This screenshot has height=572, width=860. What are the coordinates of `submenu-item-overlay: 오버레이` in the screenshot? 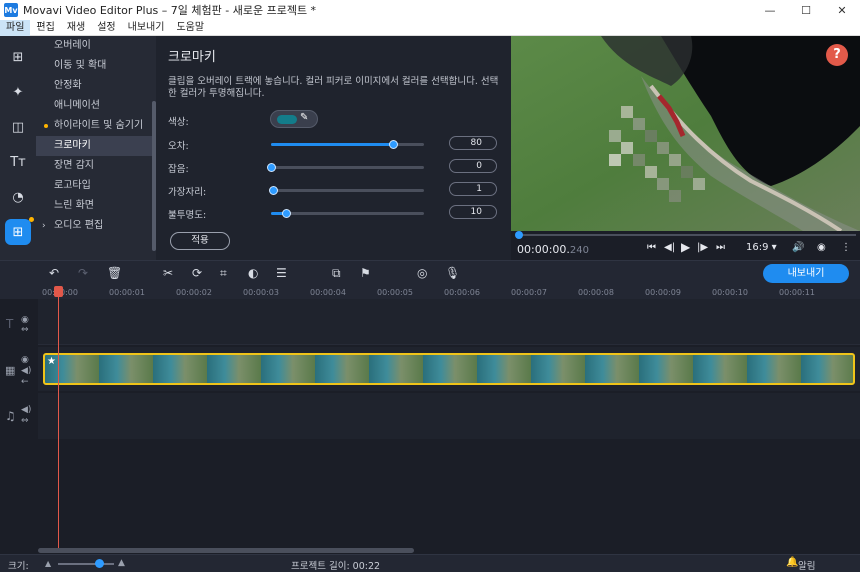 It's located at (96, 46).